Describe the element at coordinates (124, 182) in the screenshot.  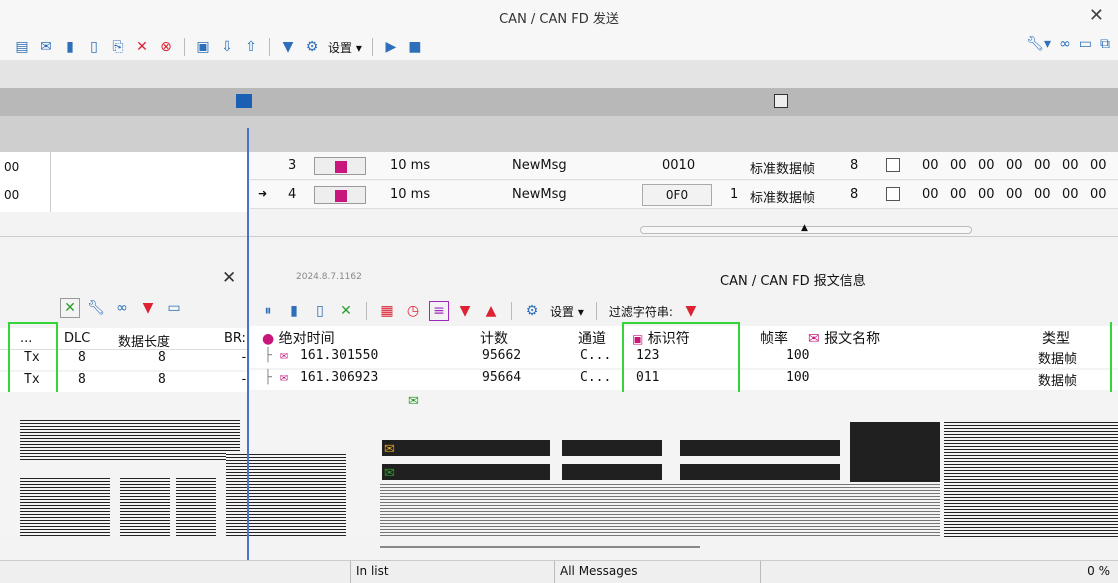
I see `send-left-pane: 00 00` at that location.